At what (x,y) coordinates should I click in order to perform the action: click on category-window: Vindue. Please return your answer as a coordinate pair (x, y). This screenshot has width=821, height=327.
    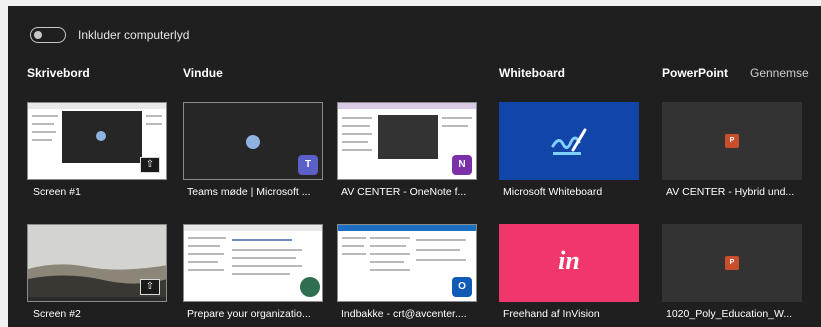
    Looking at the image, I should click on (203, 73).